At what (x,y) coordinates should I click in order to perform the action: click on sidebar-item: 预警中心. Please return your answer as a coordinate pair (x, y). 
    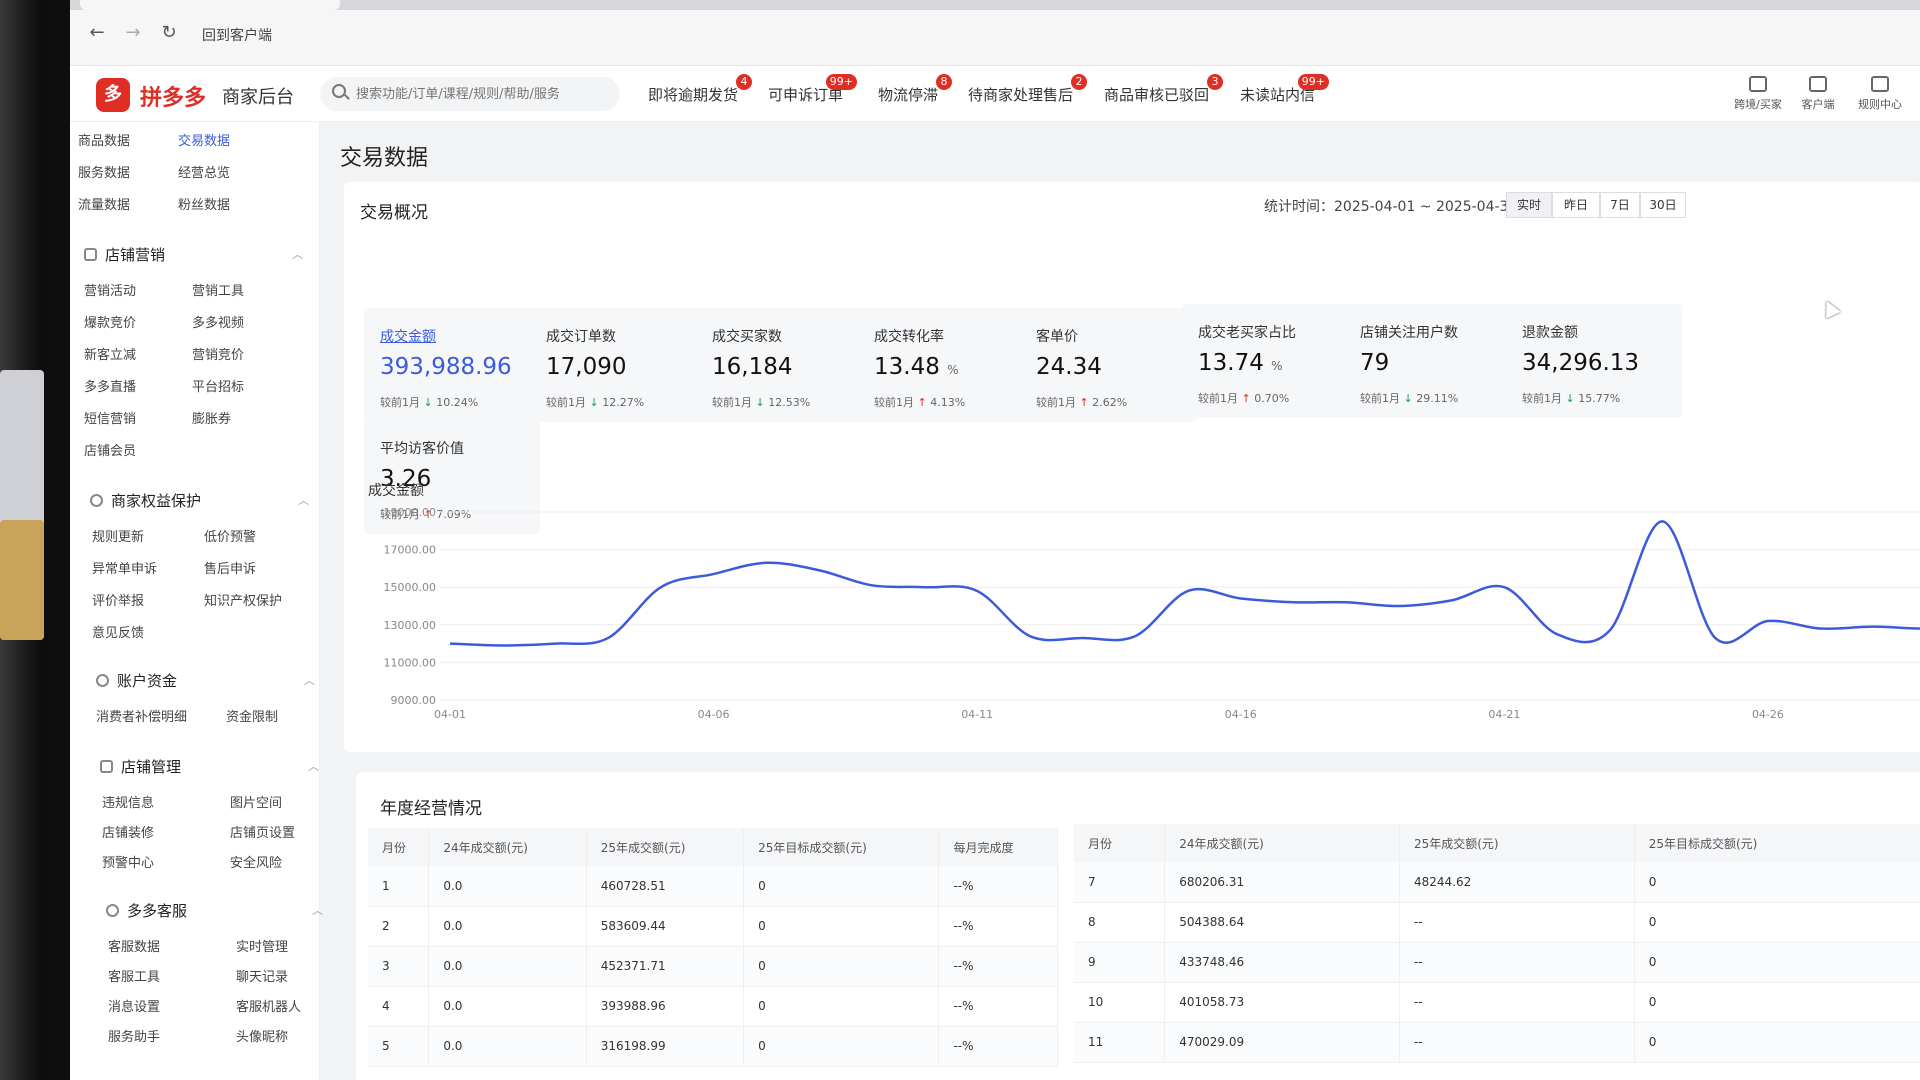
    Looking at the image, I should click on (128, 861).